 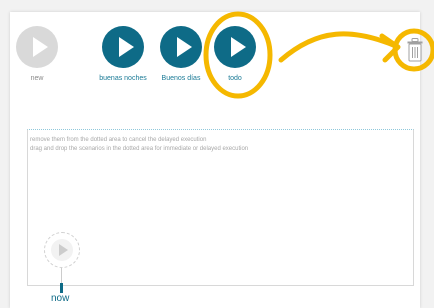 What do you see at coordinates (235, 78) in the screenshot?
I see `scenario-label-todo: todo` at bounding box center [235, 78].